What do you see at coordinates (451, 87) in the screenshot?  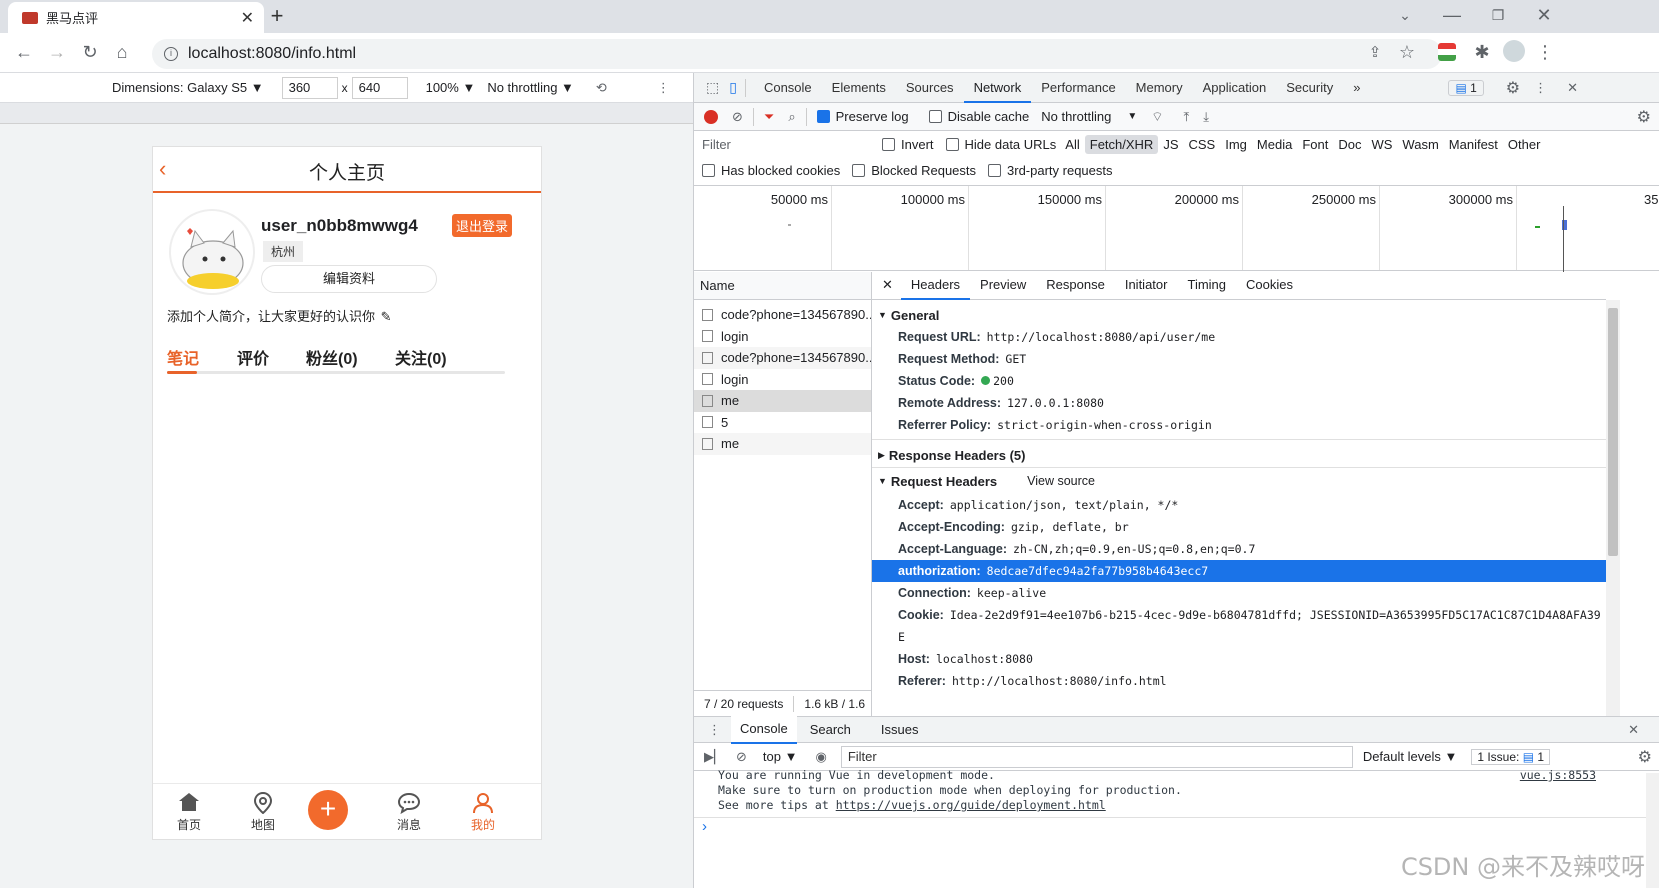 I see `zoom-select: 100% ▼` at bounding box center [451, 87].